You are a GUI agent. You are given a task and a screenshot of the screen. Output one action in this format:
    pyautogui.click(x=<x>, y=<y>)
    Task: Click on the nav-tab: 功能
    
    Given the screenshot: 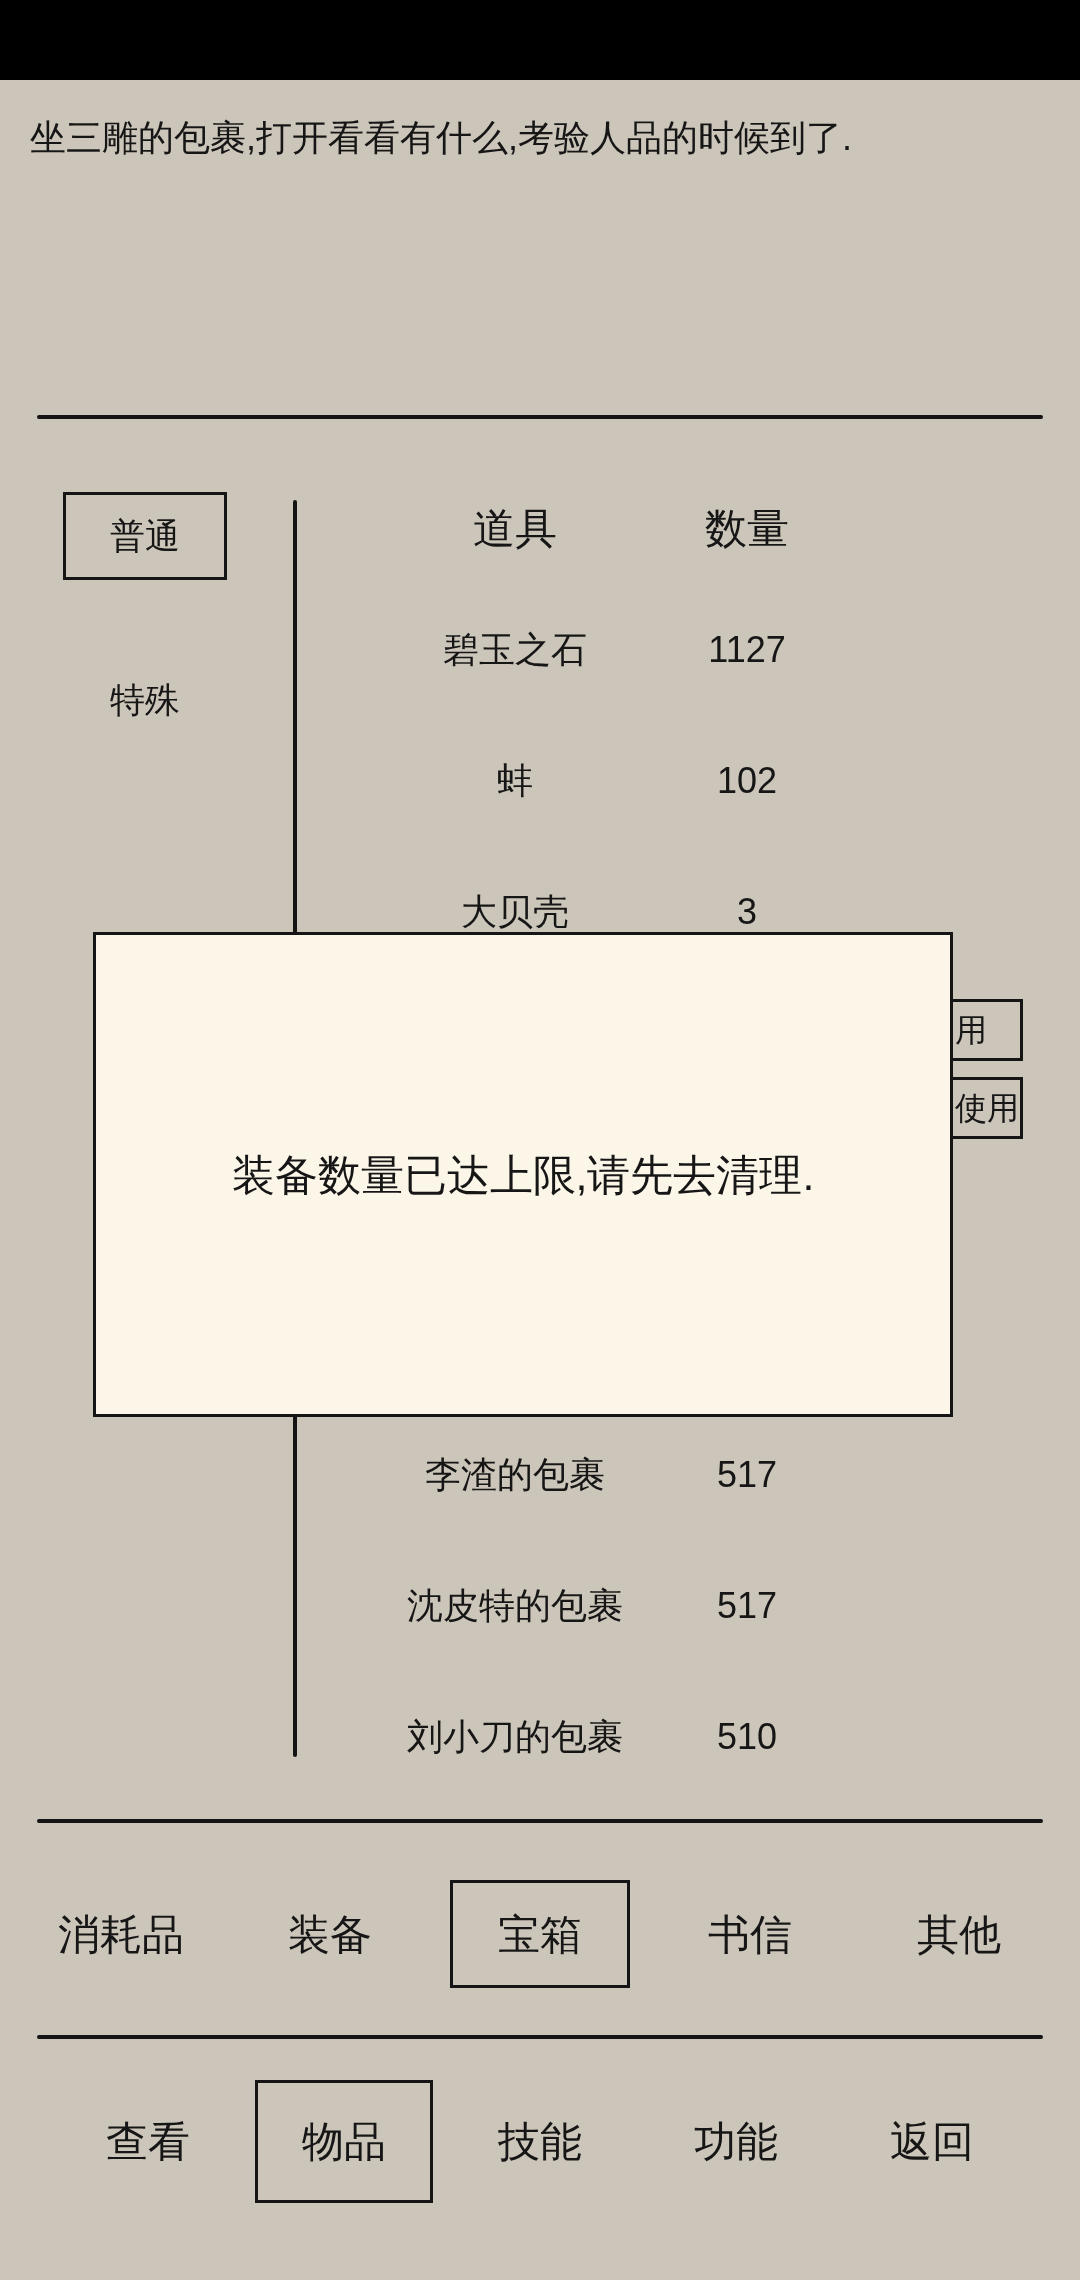 What is the action you would take?
    pyautogui.click(x=736, y=2141)
    